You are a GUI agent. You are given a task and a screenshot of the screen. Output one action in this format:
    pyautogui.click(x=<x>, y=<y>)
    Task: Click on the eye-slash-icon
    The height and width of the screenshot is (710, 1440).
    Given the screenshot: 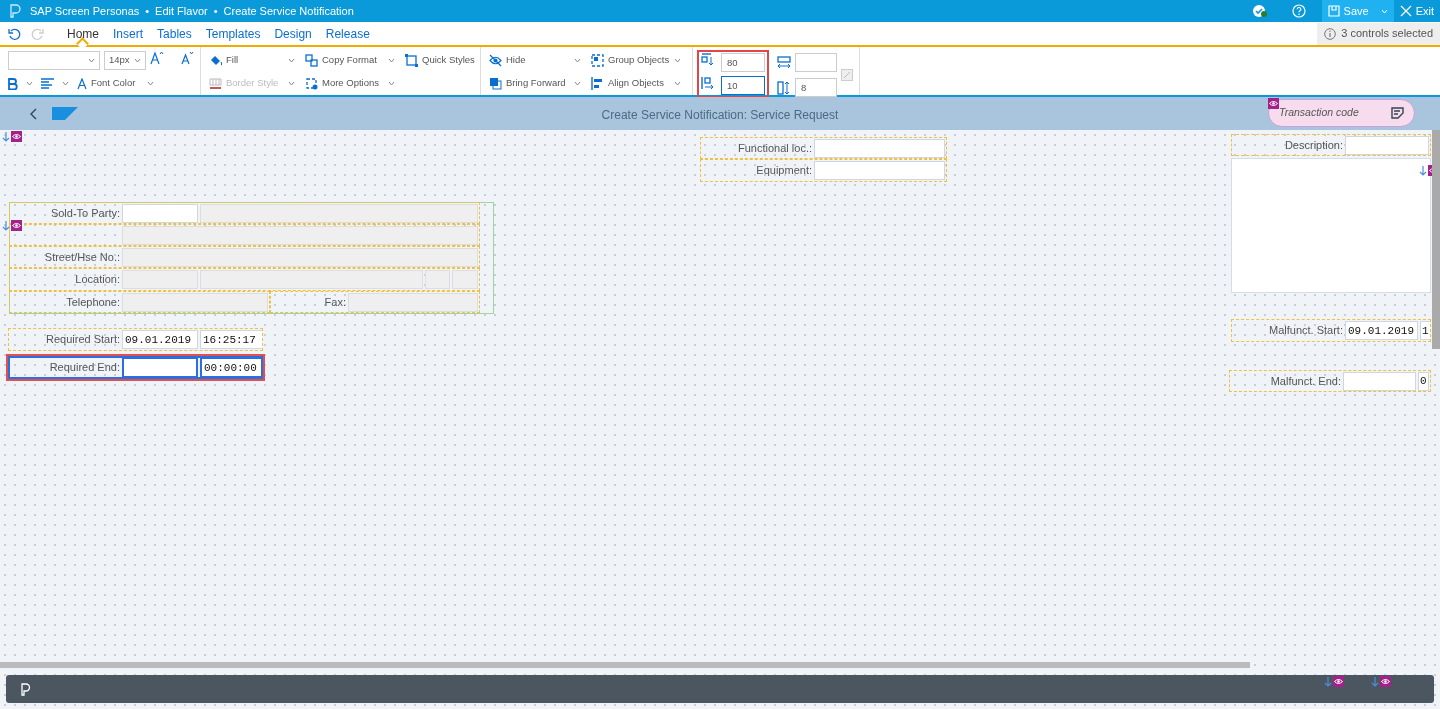 What is the action you would take?
    pyautogui.click(x=495, y=60)
    